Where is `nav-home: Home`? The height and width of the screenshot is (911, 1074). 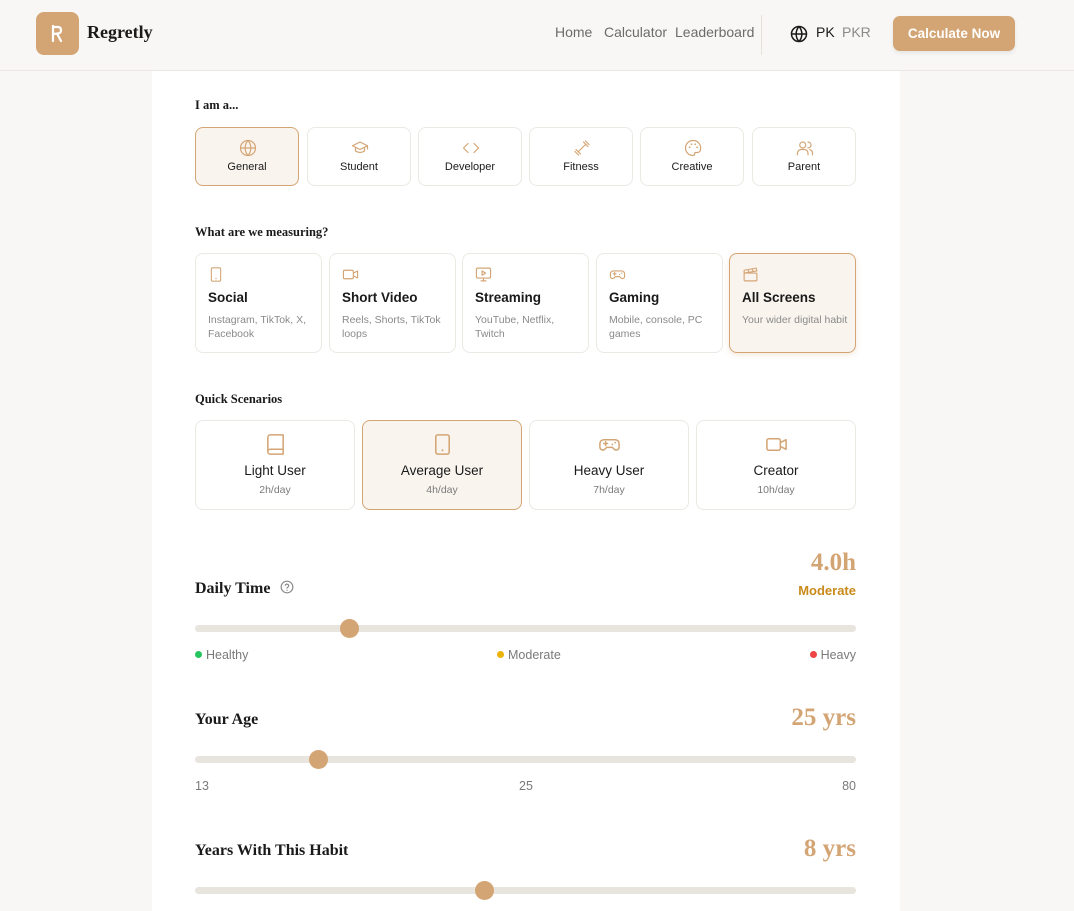
nav-home: Home is located at coordinates (573, 32).